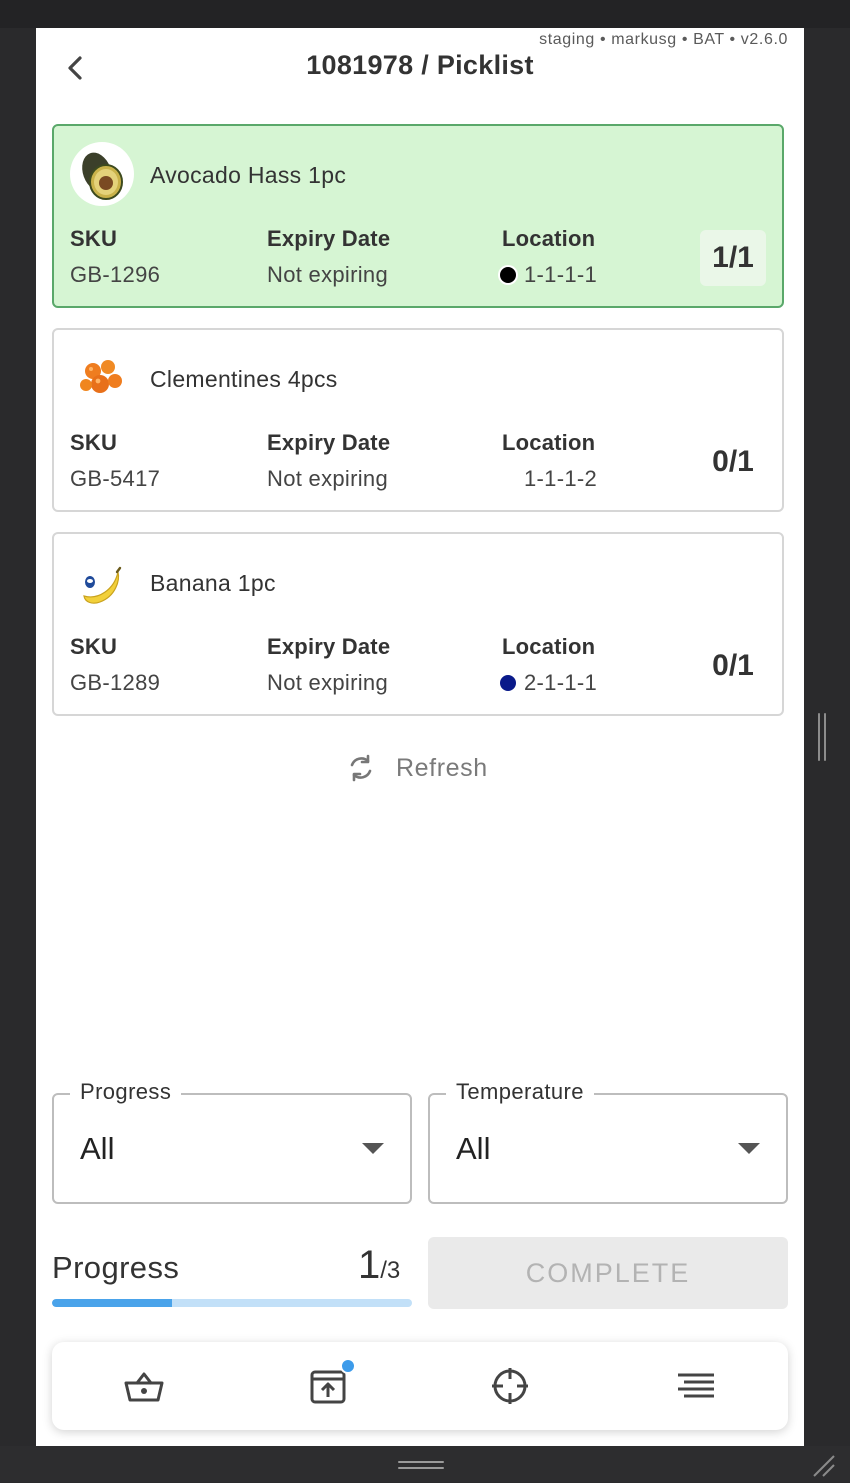 This screenshot has height=1483, width=850. Describe the element at coordinates (425, 14) in the screenshot. I see `window-top-bar` at that location.